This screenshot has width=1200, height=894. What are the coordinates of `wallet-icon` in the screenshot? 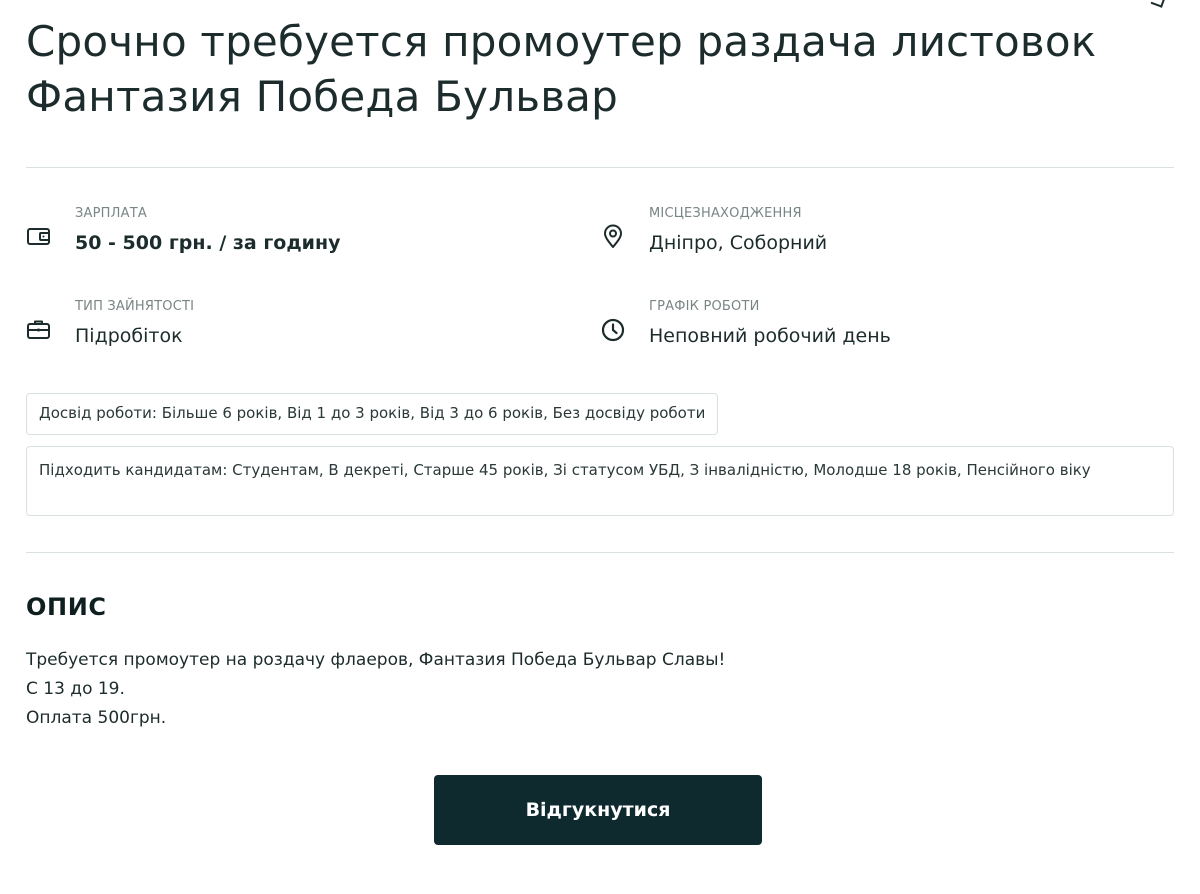 It's located at (39, 237).